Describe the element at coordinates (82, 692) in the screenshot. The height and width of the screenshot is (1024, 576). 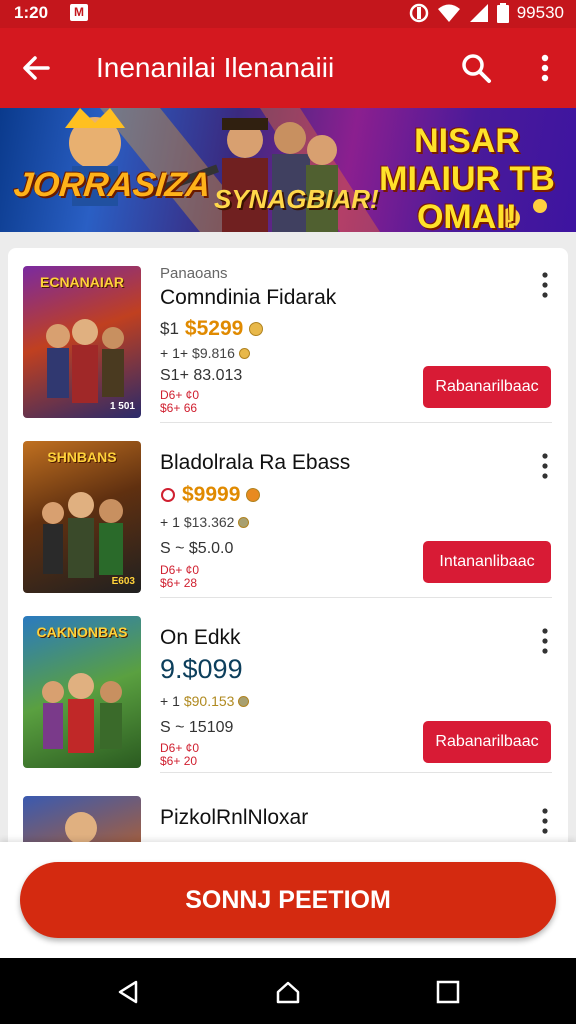
I see `product-thumbnail: CAKNONBAS` at that location.